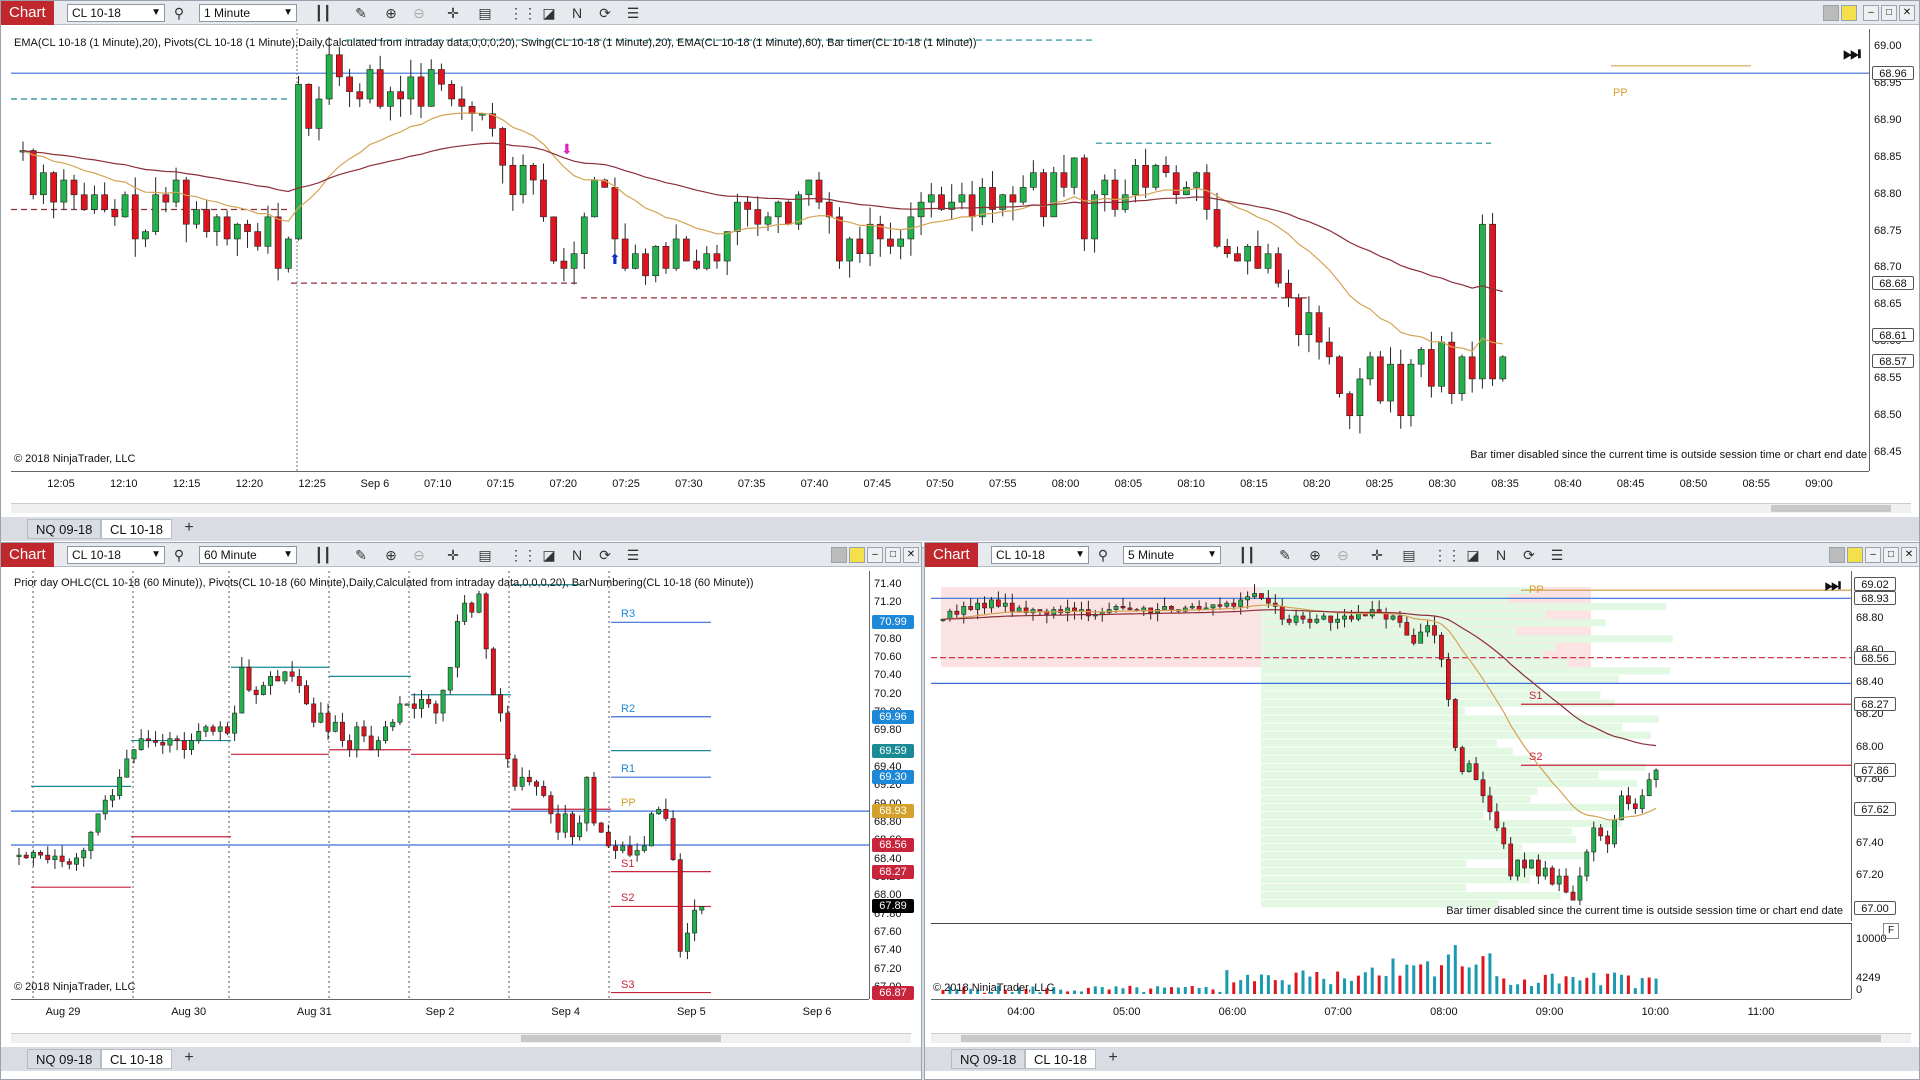 The height and width of the screenshot is (1080, 1920). Describe the element at coordinates (440, 1014) in the screenshot. I see `time-axis: Aug 29 Aug 30 Aug 31 Sep 2 Sep 4 Sep 5 Sep 6` at that location.